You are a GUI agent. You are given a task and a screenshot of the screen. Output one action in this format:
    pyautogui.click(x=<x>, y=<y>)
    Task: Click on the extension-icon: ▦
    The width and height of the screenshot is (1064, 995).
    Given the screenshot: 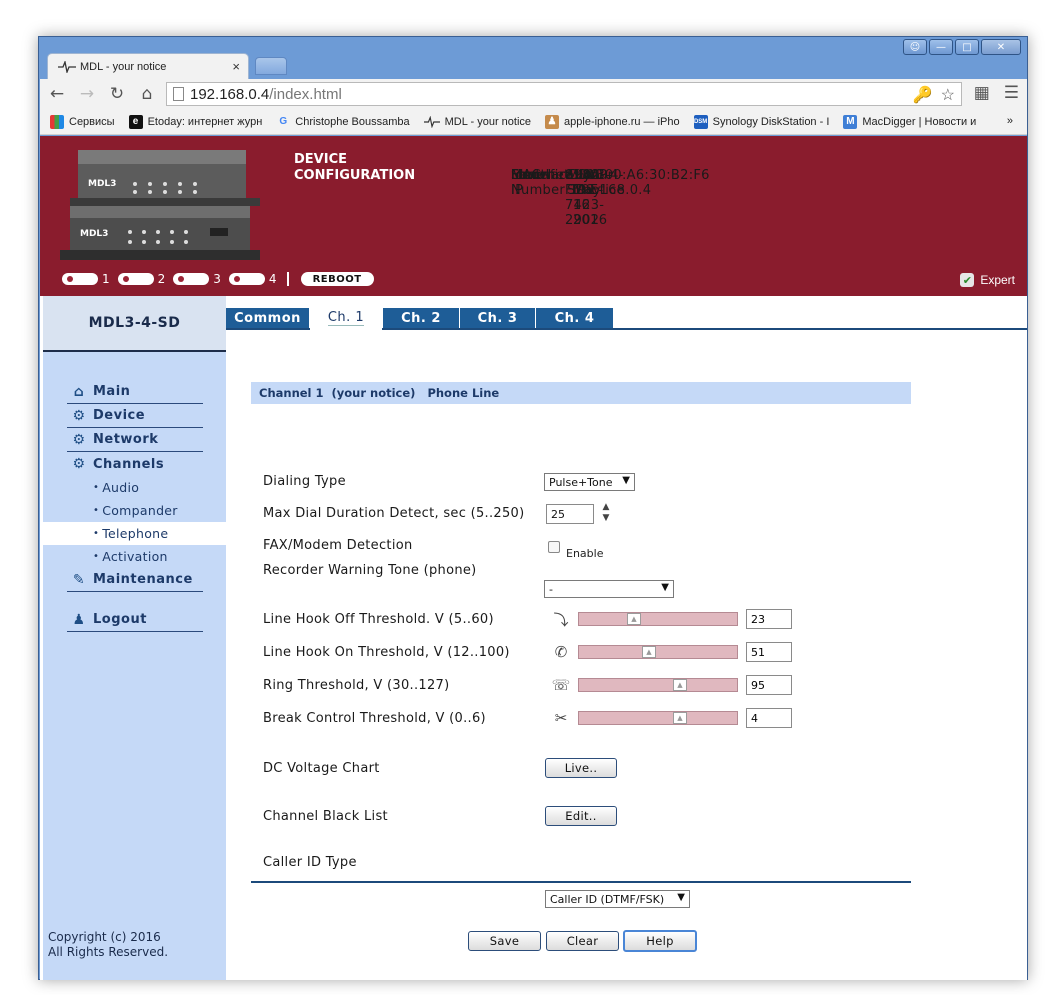 What is the action you would take?
    pyautogui.click(x=982, y=93)
    